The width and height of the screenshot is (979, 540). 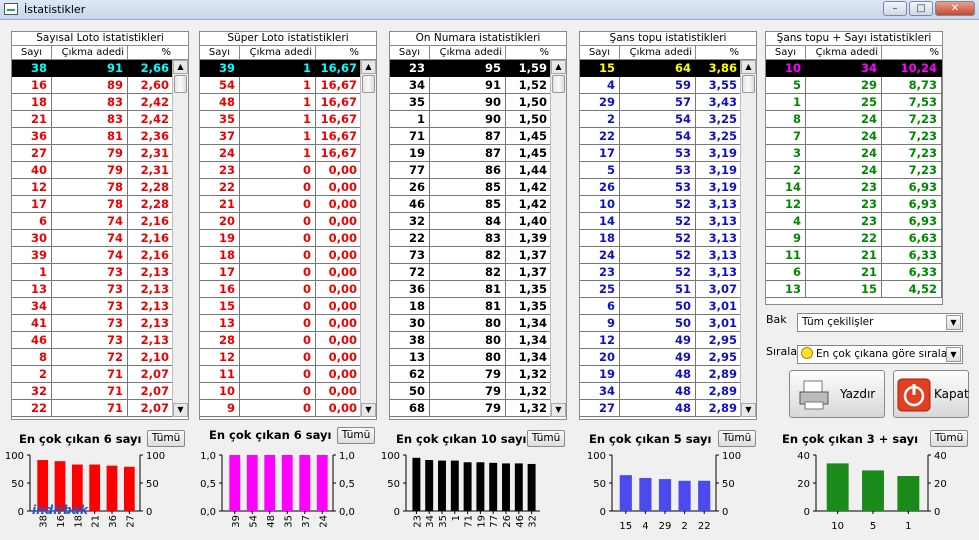 I want to click on table-row: 10 34 10,24, so click(x=854, y=68).